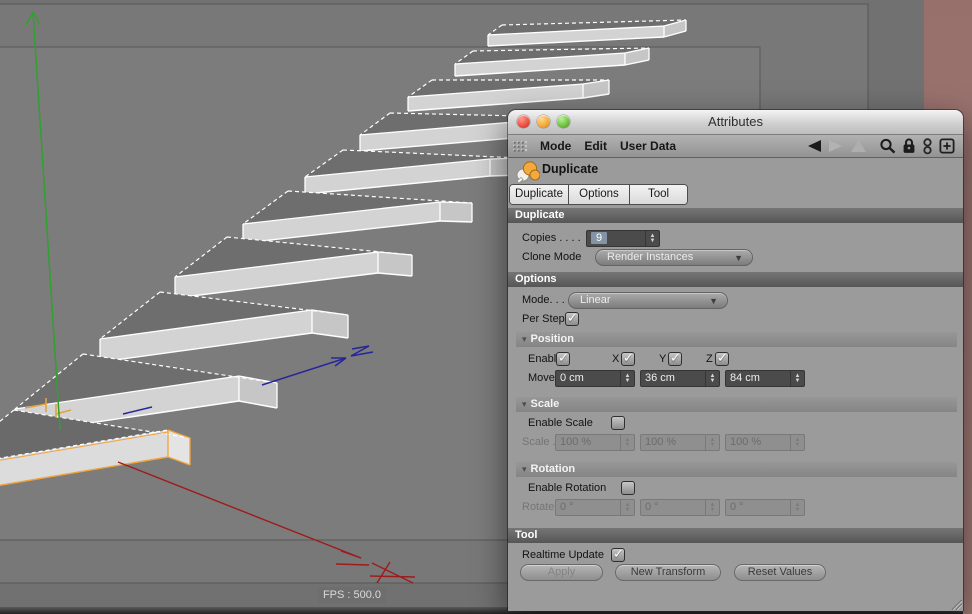 The height and width of the screenshot is (614, 972). Describe the element at coordinates (555, 146) in the screenshot. I see `menu-mode: Mode` at that location.